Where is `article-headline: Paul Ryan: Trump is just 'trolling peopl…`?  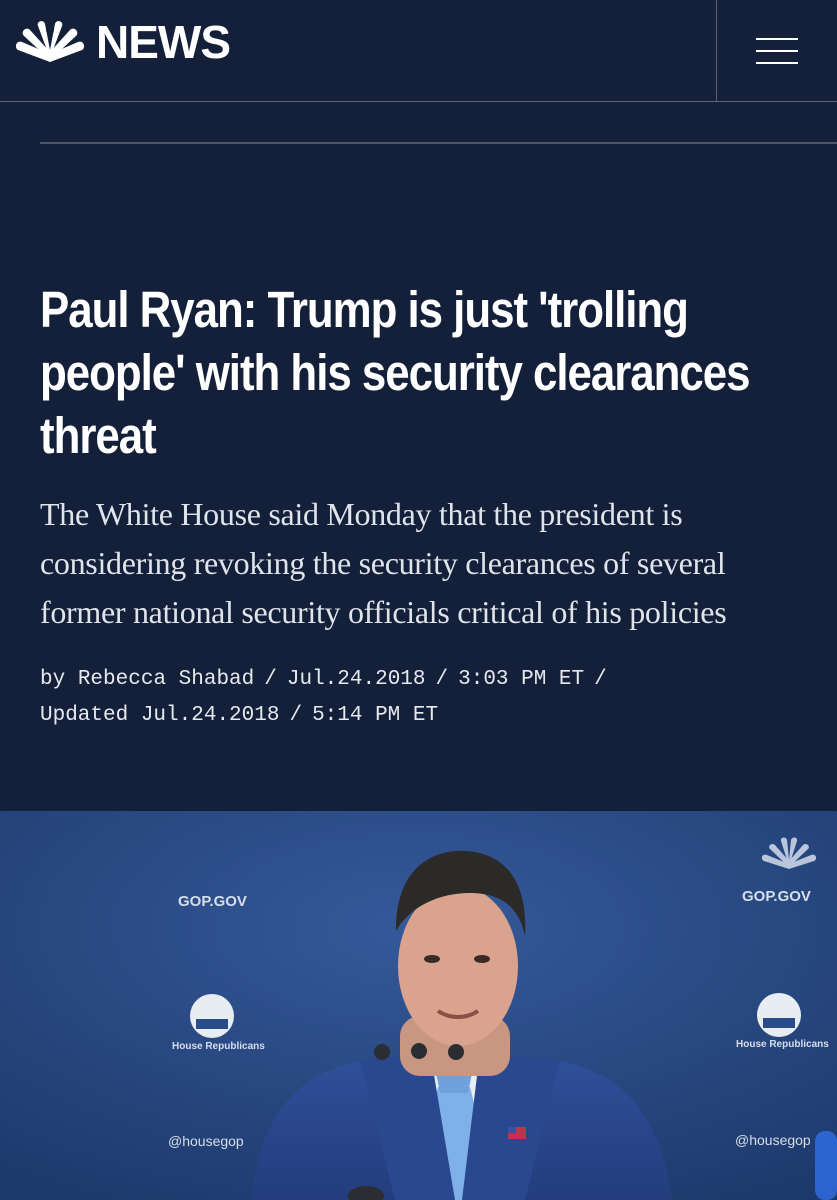 article-headline: Paul Ryan: Trump is just 'trolling peopl… is located at coordinates (395, 372).